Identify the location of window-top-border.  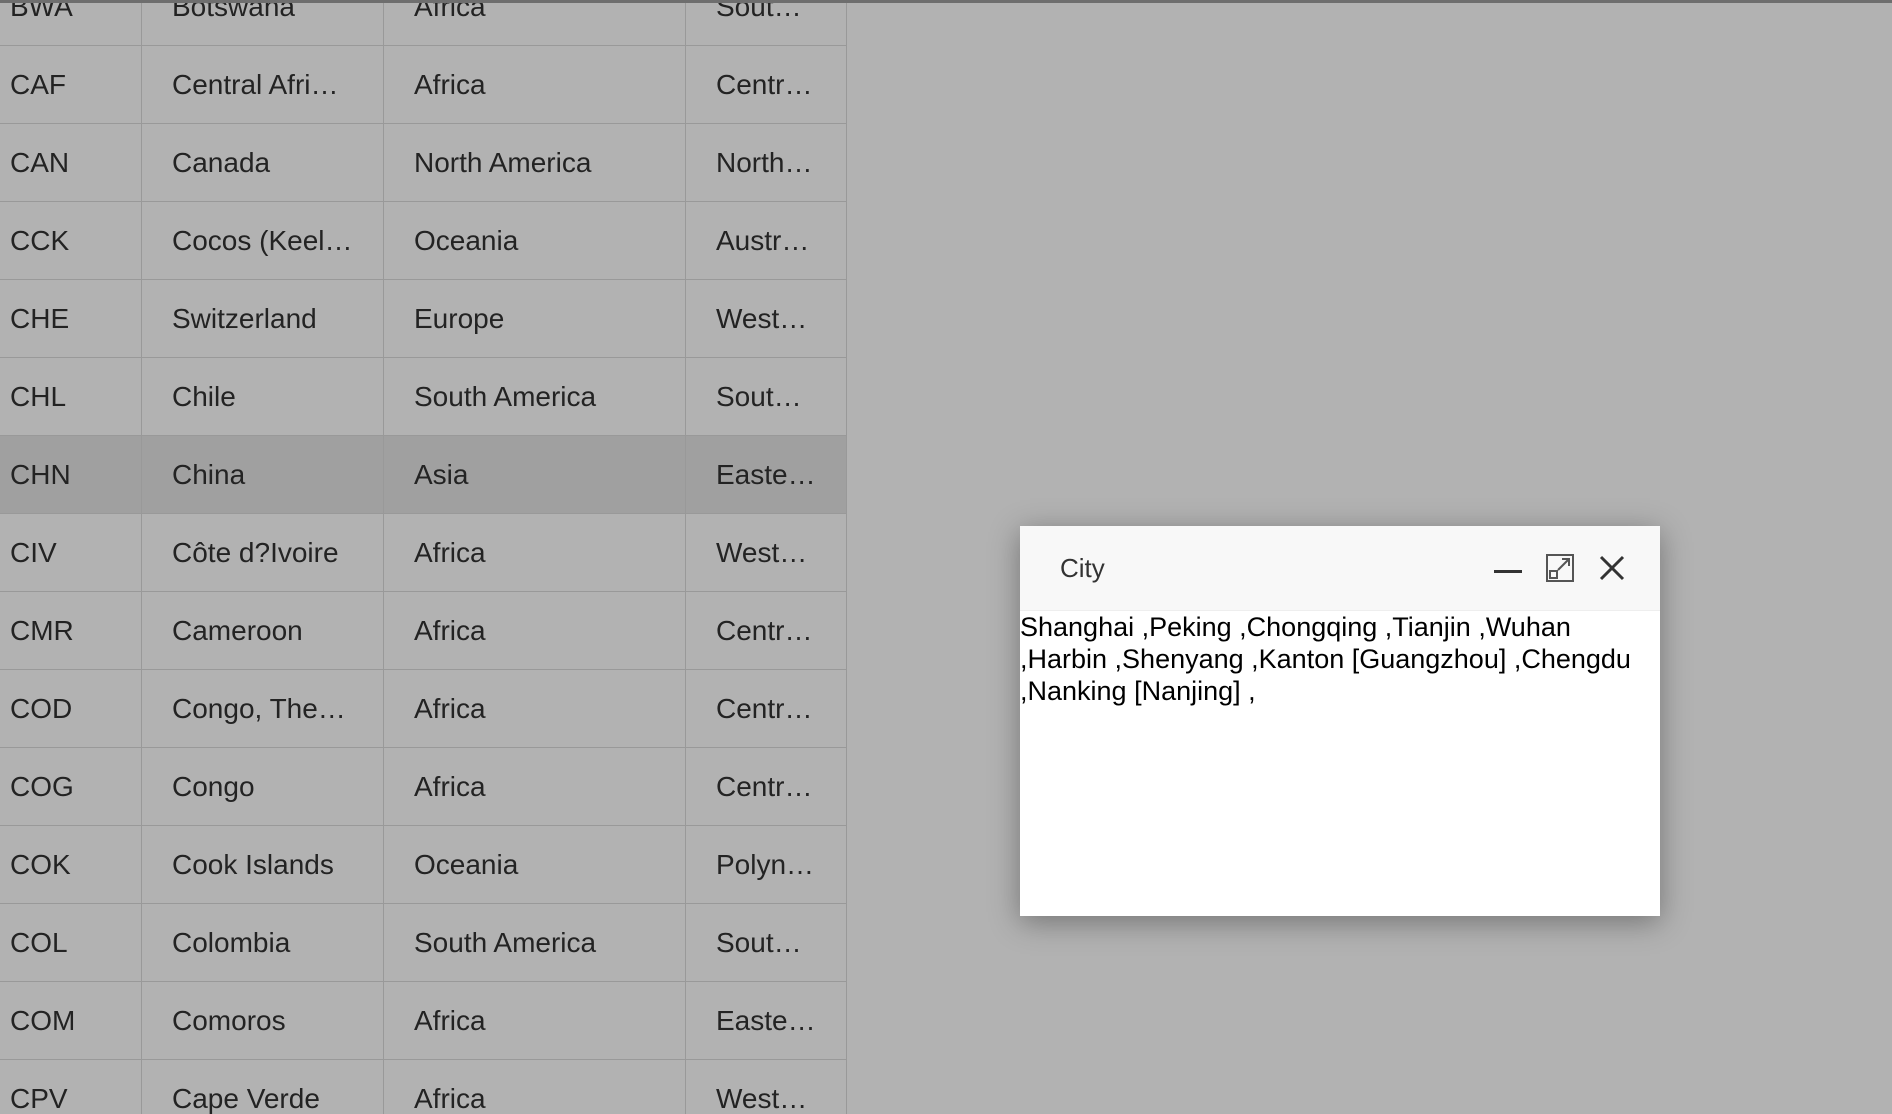
(946, 1).